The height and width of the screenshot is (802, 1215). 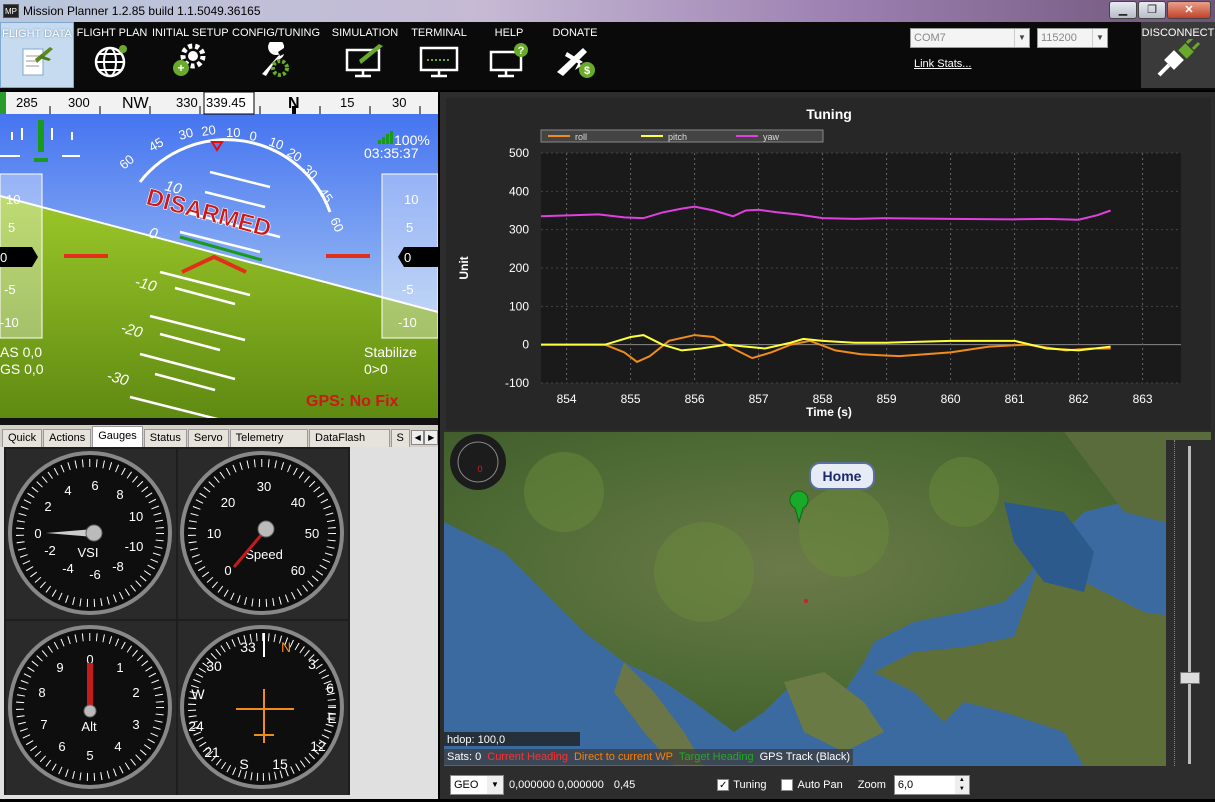 I want to click on y-tick-label: 200, so click(x=519, y=268).